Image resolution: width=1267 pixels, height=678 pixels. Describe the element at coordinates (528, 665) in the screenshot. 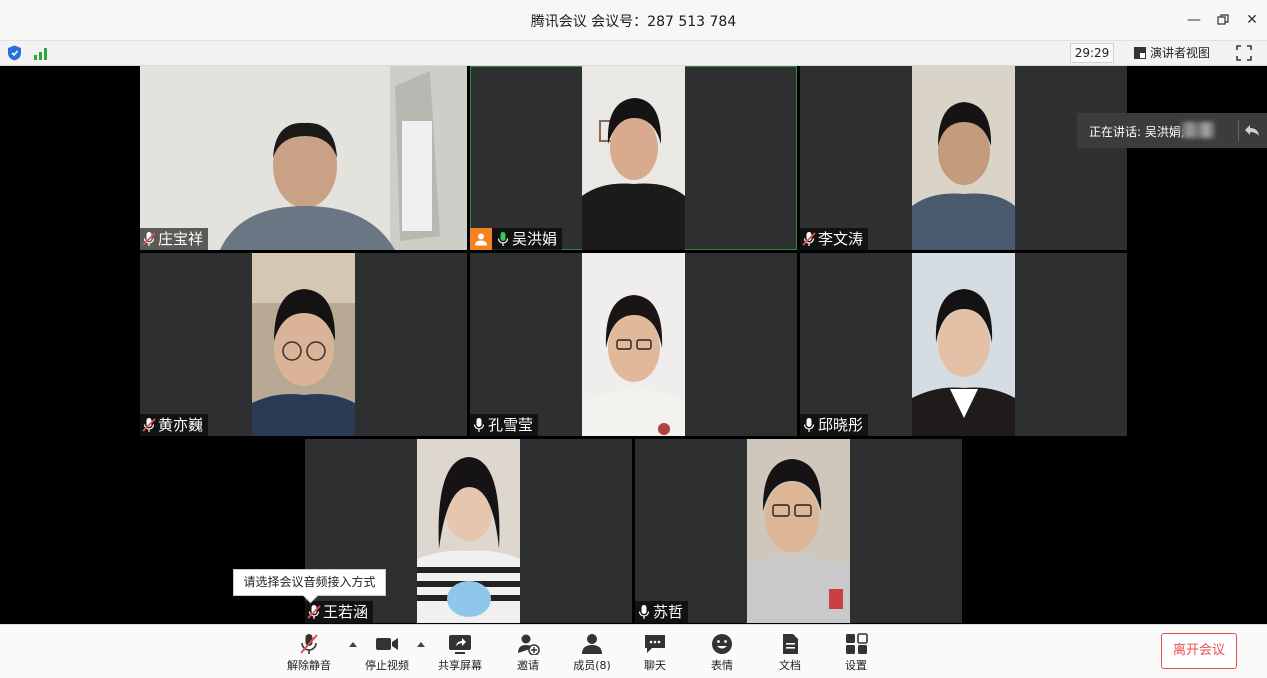

I see `invite-label: 邀请` at that location.